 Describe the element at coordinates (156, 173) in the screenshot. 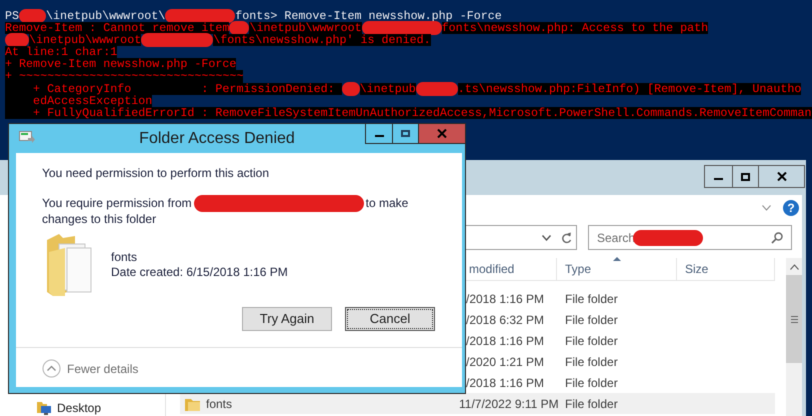

I see `message-heading: You need permission to perform this action` at that location.